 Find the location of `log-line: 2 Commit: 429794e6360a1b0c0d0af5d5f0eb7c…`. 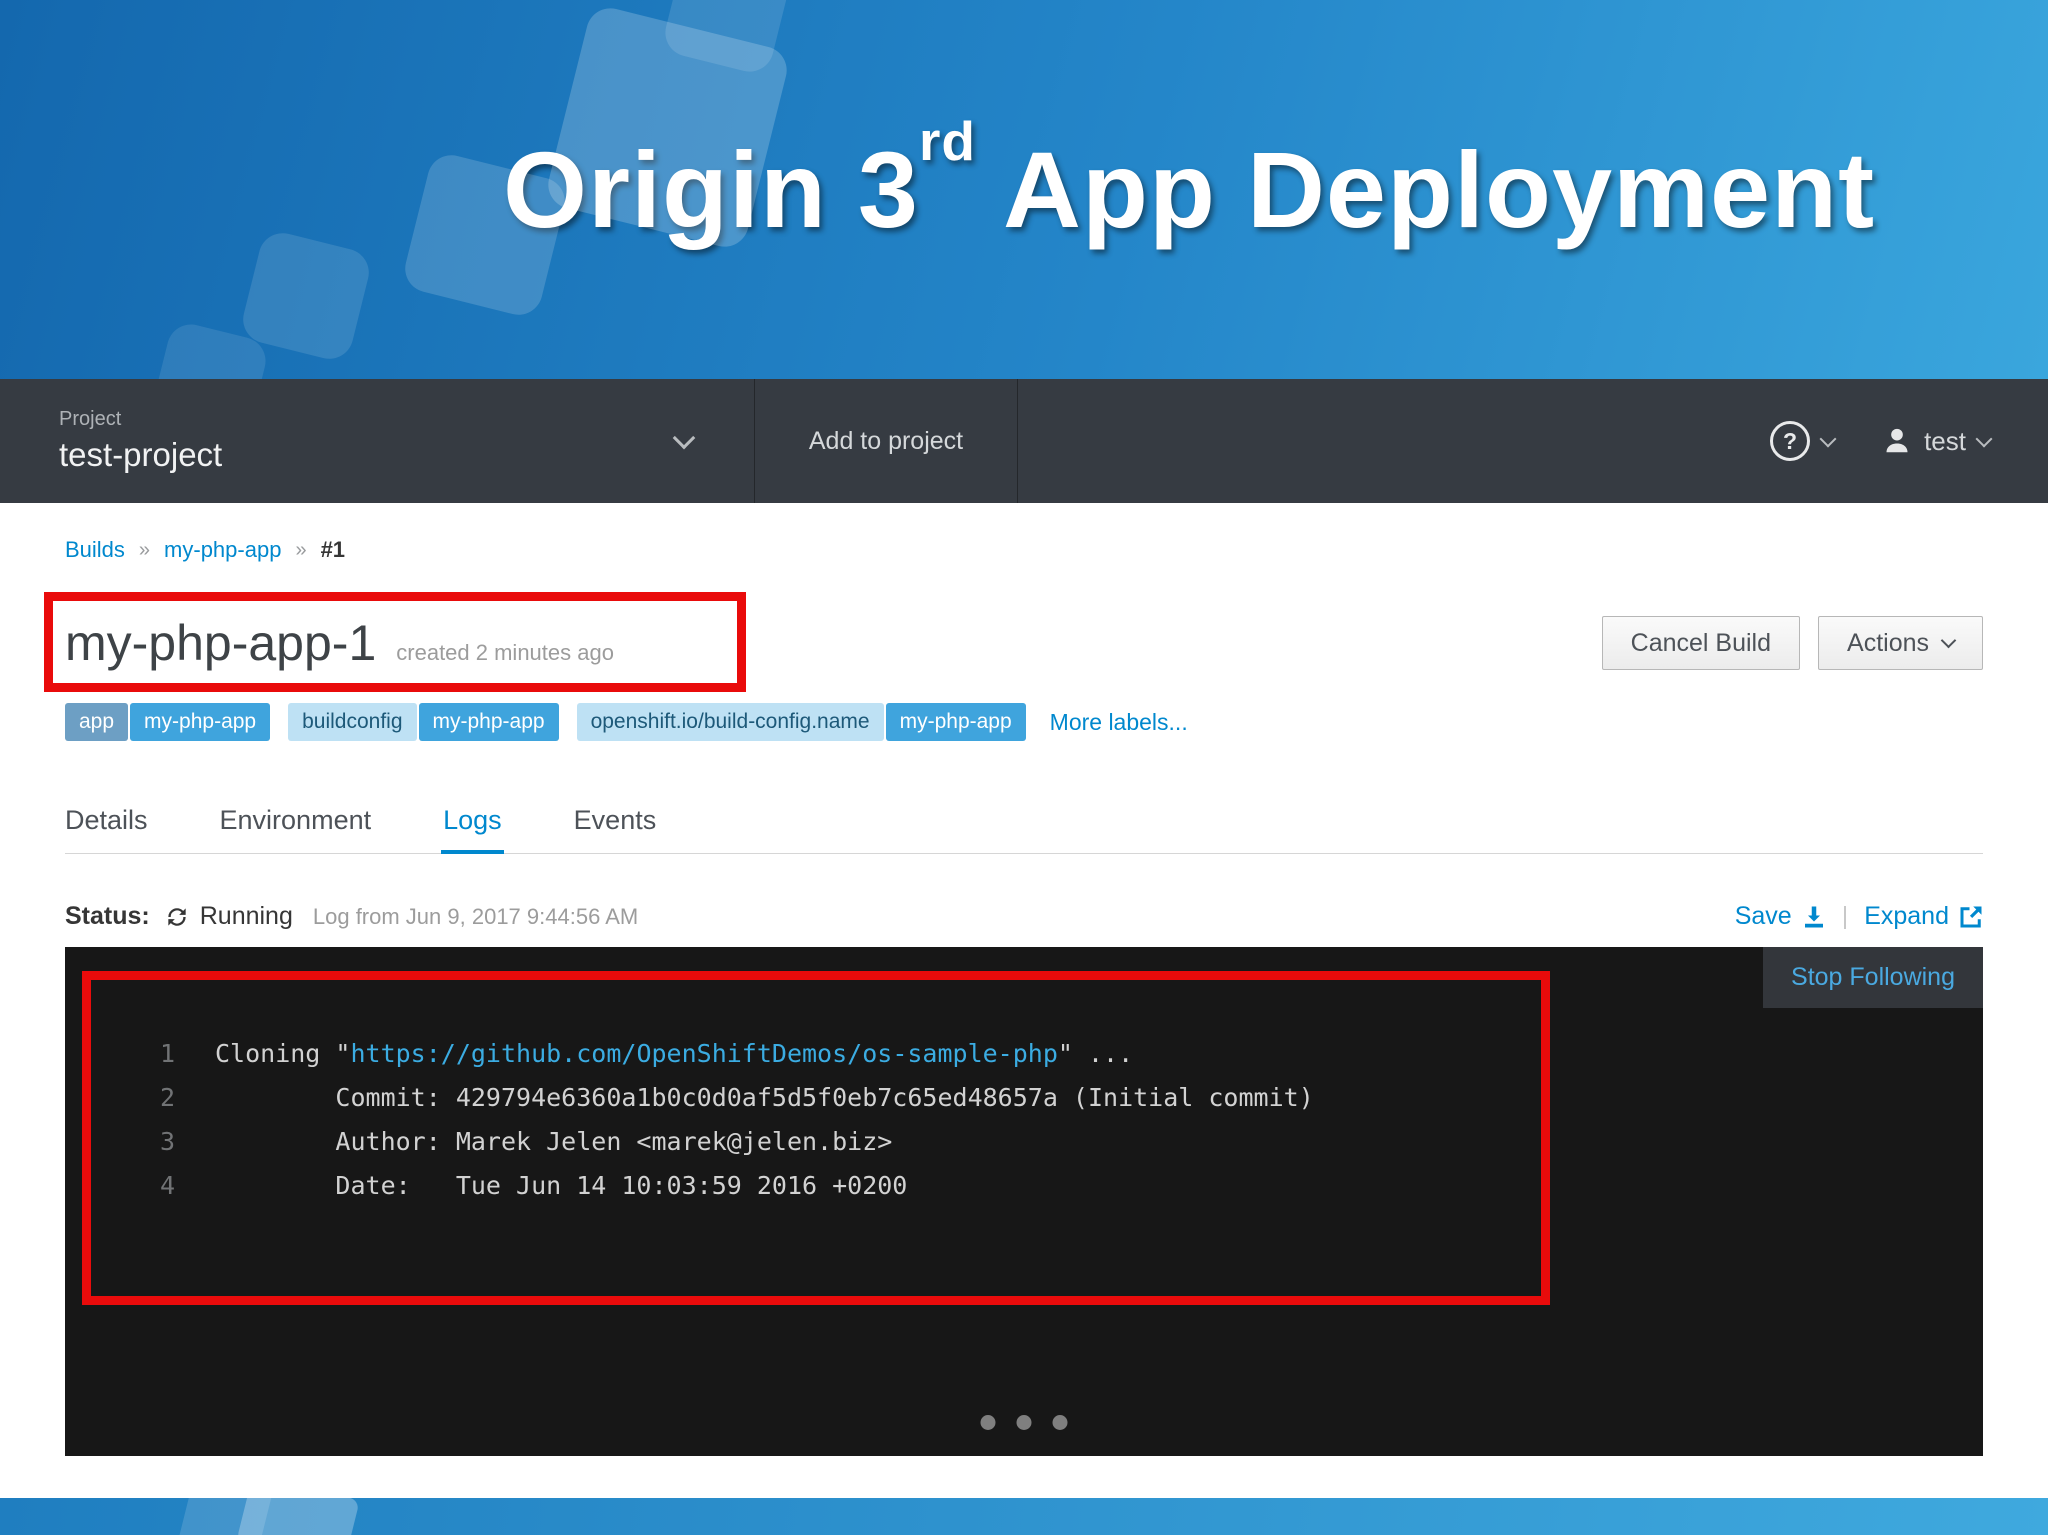

log-line: 2 Commit: 429794e6360a1b0c0d0af5d5f0eb7c… is located at coordinates (1054, 1098).